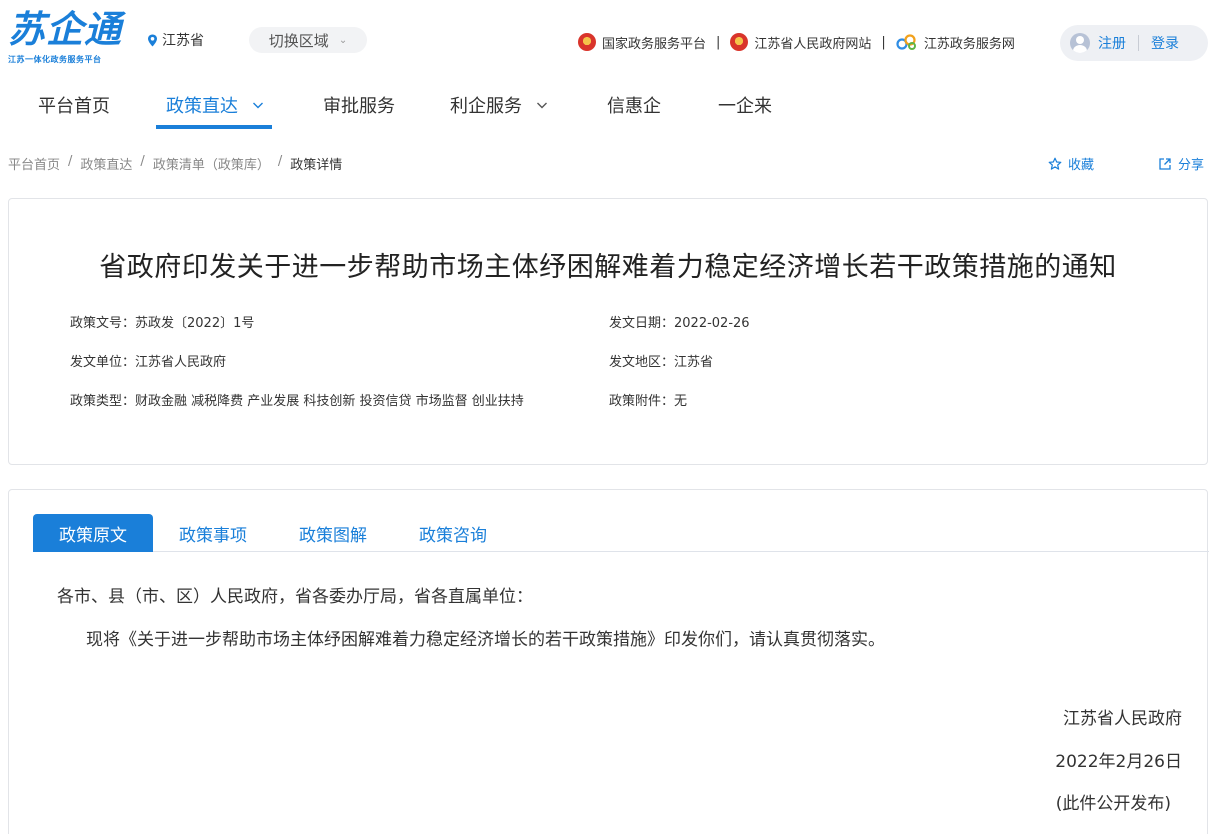  I want to click on nav-item-yiqilai: 一企来, so click(745, 105).